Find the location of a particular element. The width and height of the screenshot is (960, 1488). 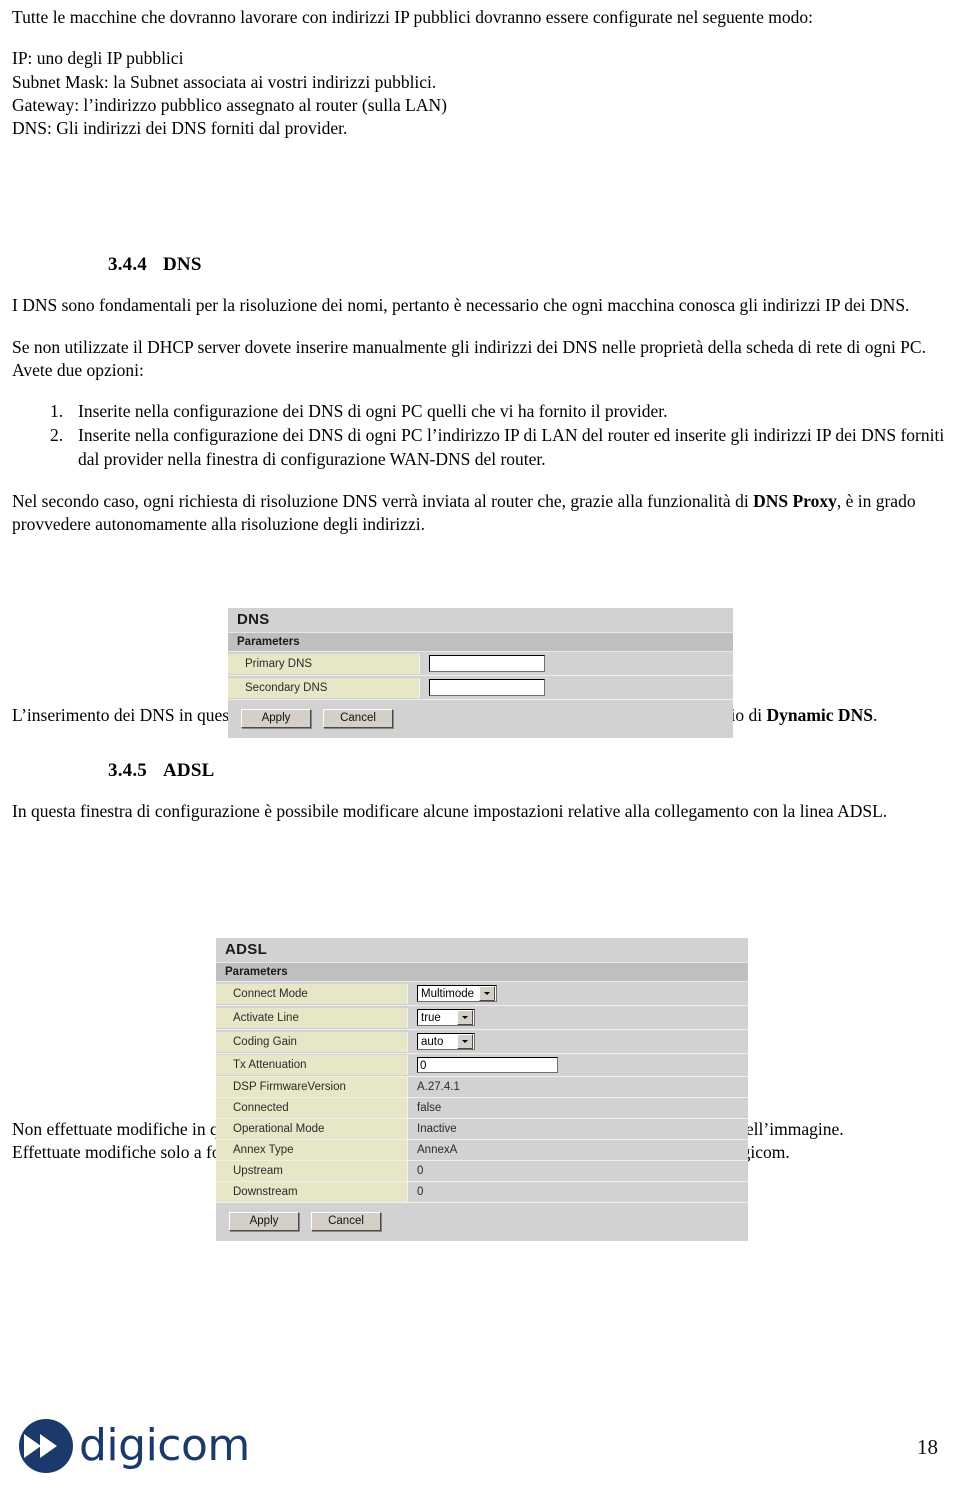

dynamic-dns-text-after: . is located at coordinates (875, 715).